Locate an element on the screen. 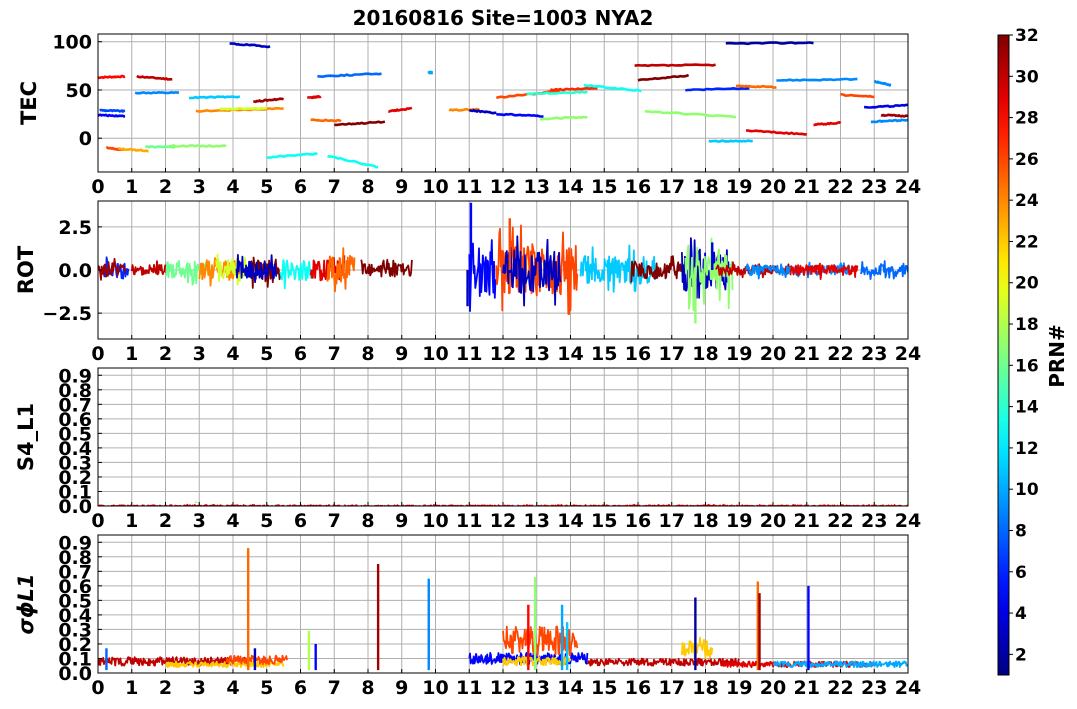  y-axis-label: σϕL1 is located at coordinates (26, 603).